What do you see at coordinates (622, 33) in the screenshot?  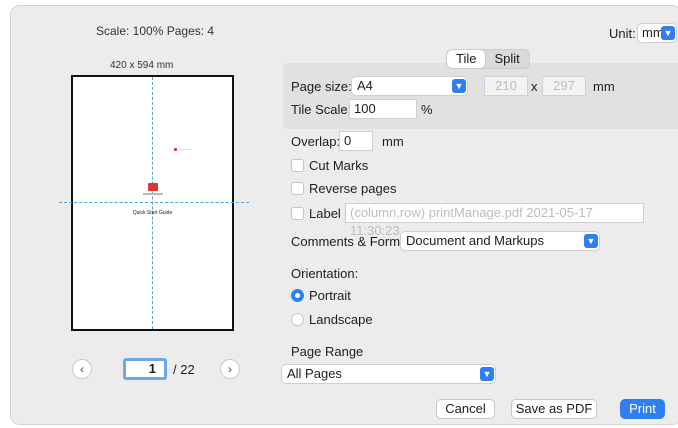 I see `unit-label: Unit:` at bounding box center [622, 33].